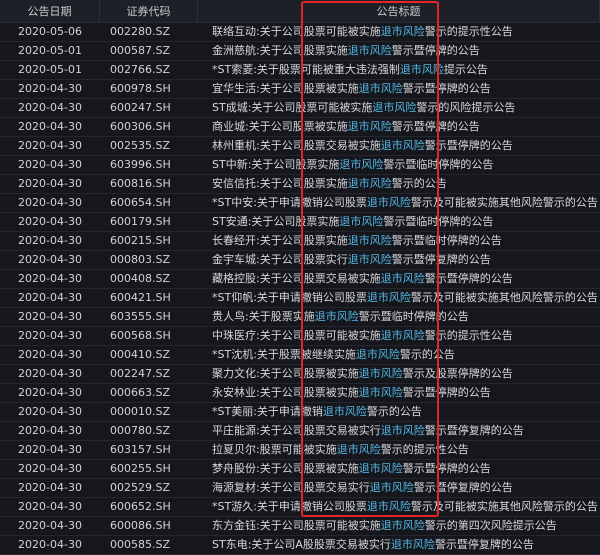 The height and width of the screenshot is (555, 600). Describe the element at coordinates (50, 69) in the screenshot. I see `cell-date: 2020-05-01` at that location.